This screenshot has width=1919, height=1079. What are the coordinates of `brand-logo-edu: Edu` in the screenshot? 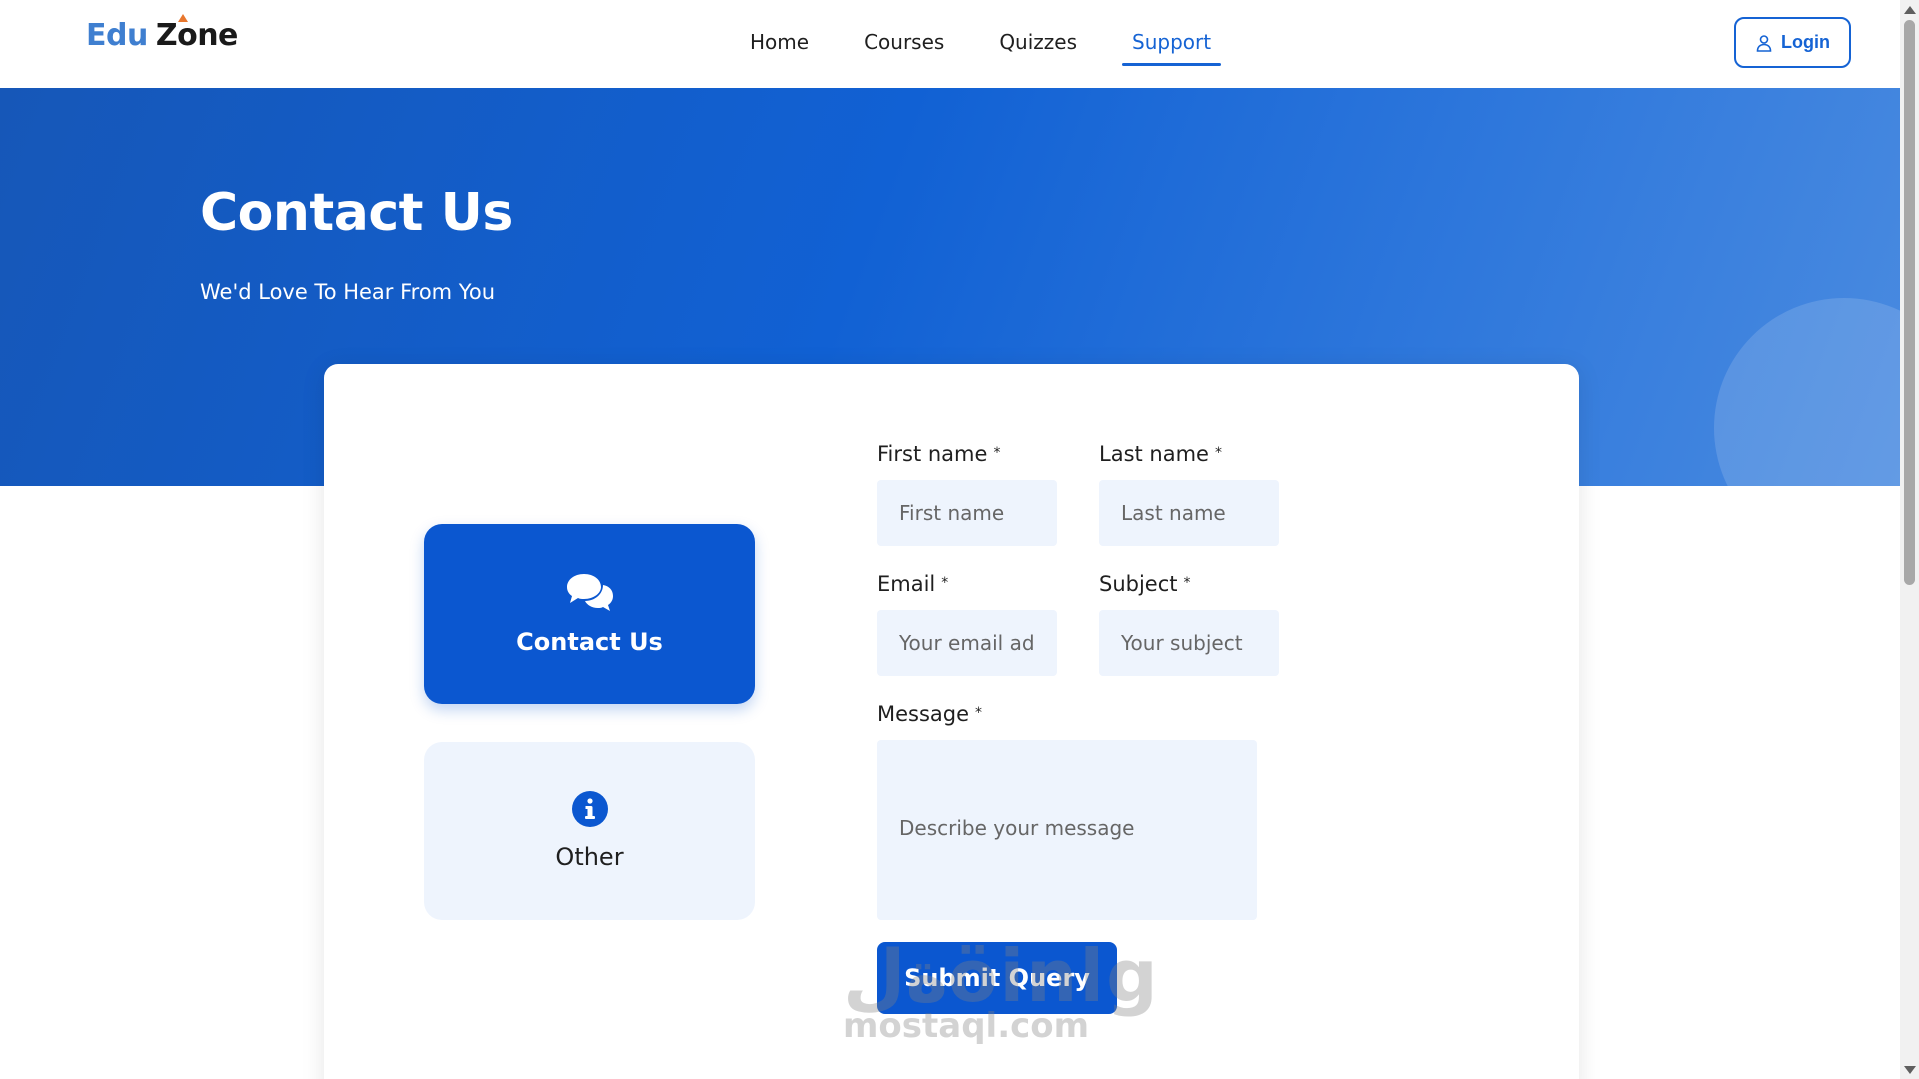 It's located at (117, 35).